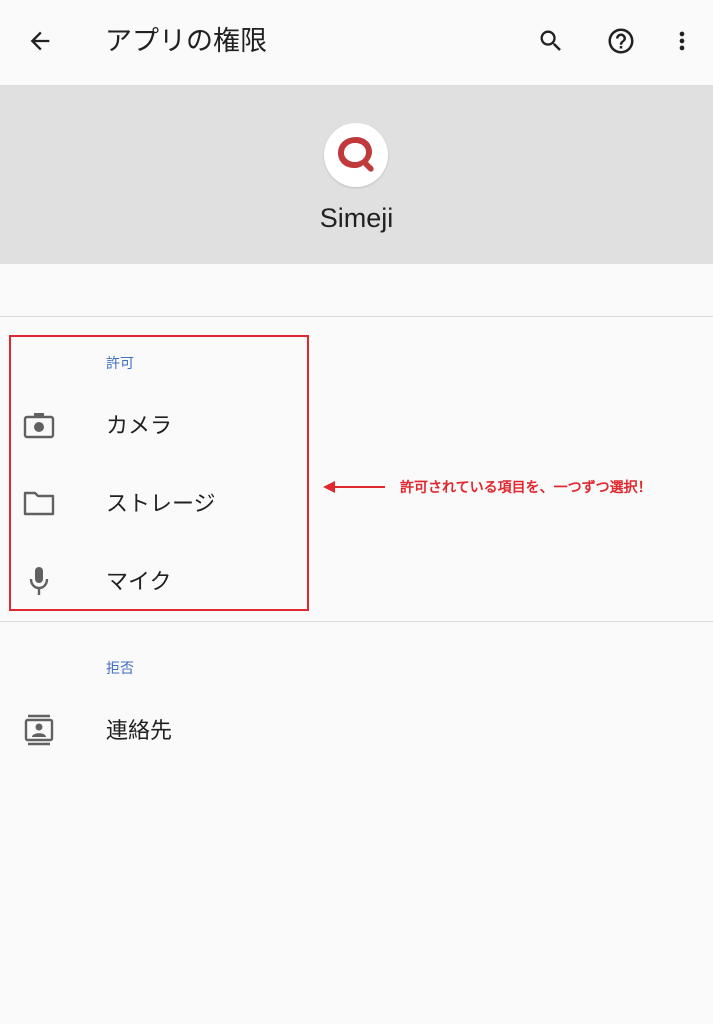 The width and height of the screenshot is (713, 1024). Describe the element at coordinates (186, 41) in the screenshot. I see `page-title: アプリの権限` at that location.